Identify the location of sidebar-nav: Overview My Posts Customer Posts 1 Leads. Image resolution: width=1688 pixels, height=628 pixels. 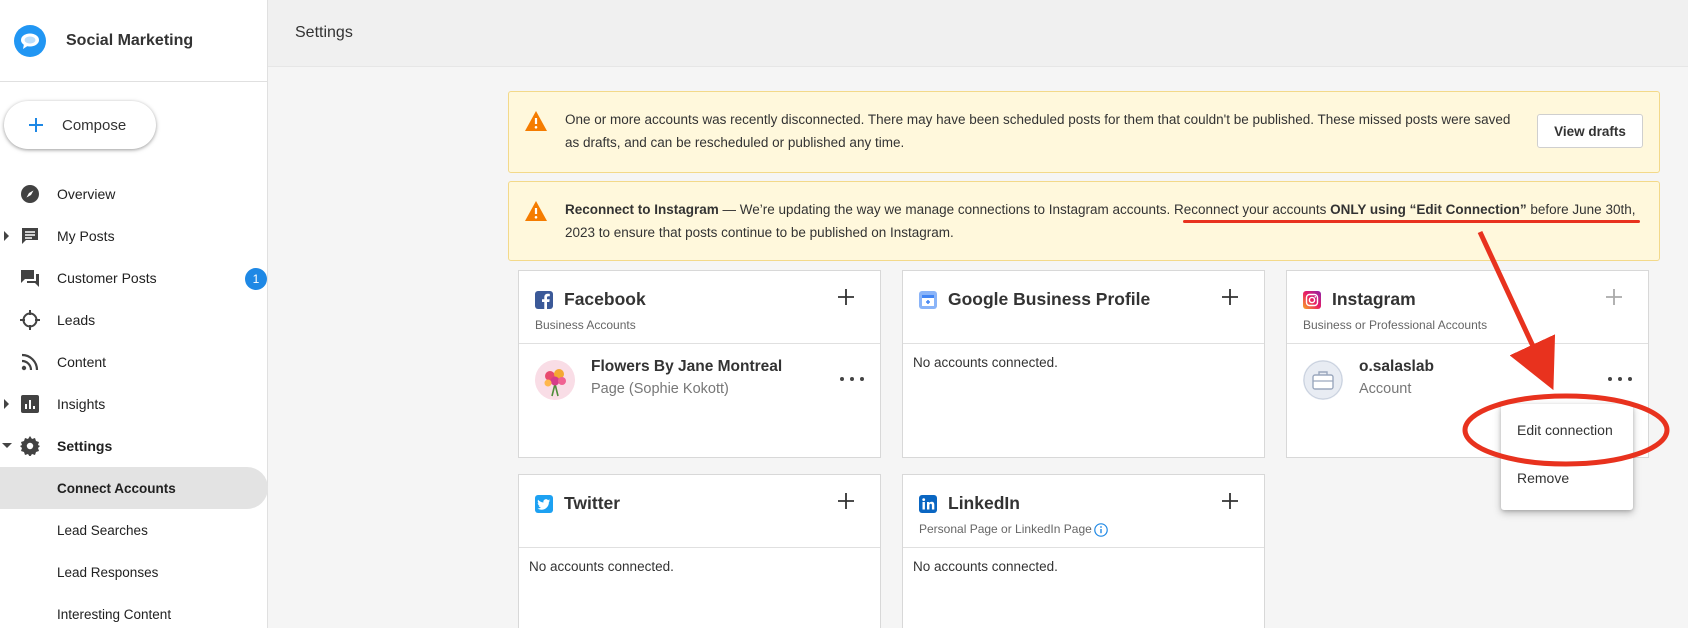
(134, 400).